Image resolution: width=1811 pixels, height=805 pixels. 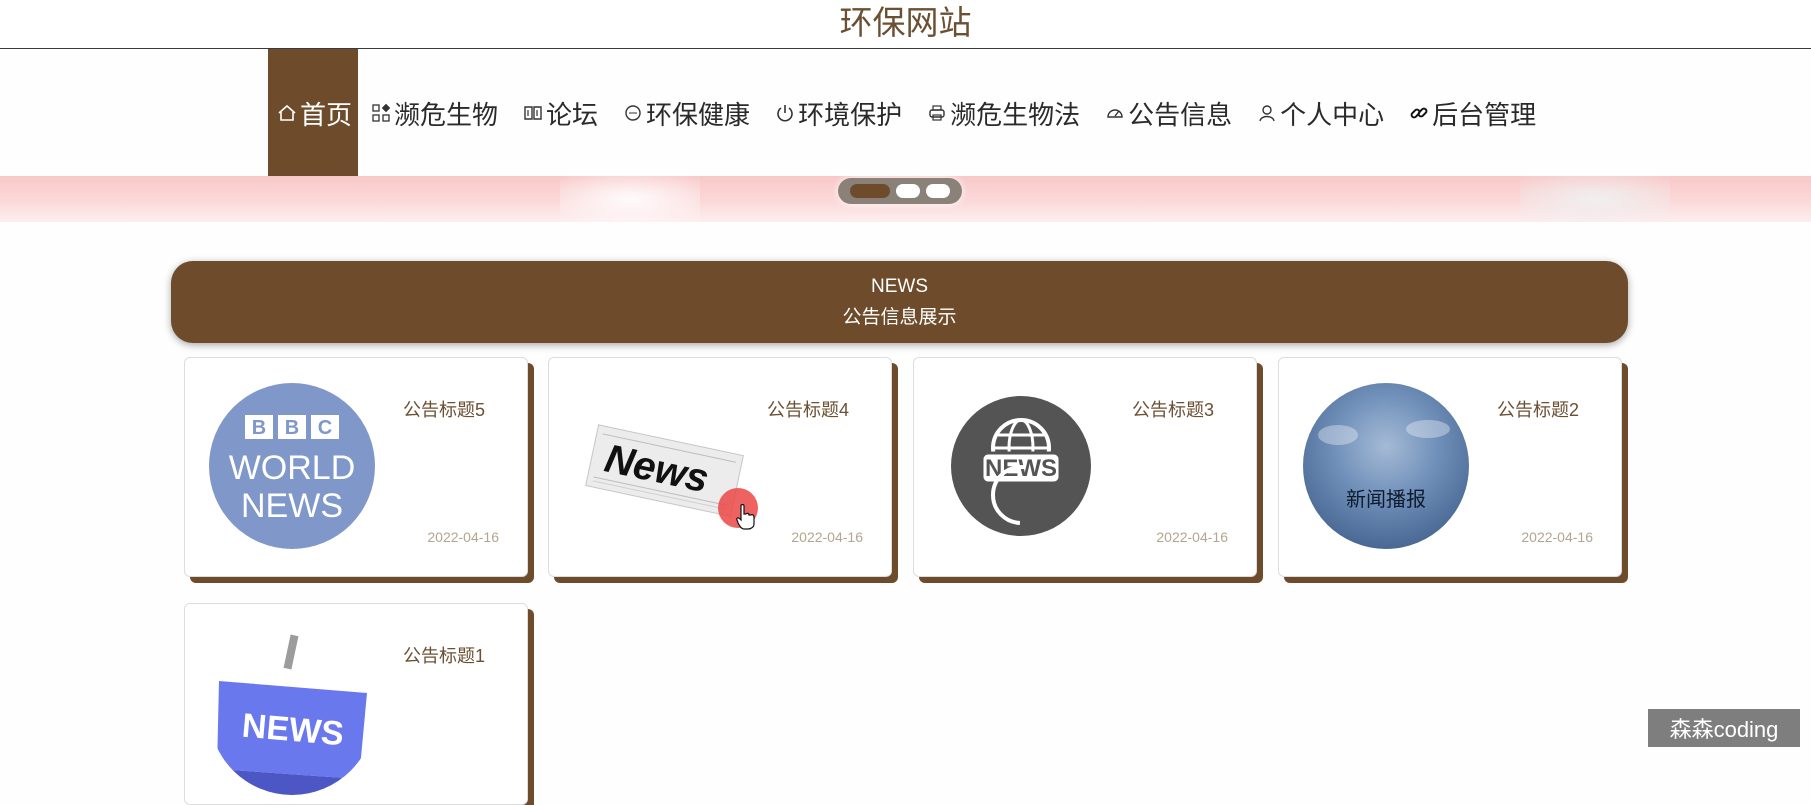 I want to click on card-title: 公告标题1, so click(x=444, y=655).